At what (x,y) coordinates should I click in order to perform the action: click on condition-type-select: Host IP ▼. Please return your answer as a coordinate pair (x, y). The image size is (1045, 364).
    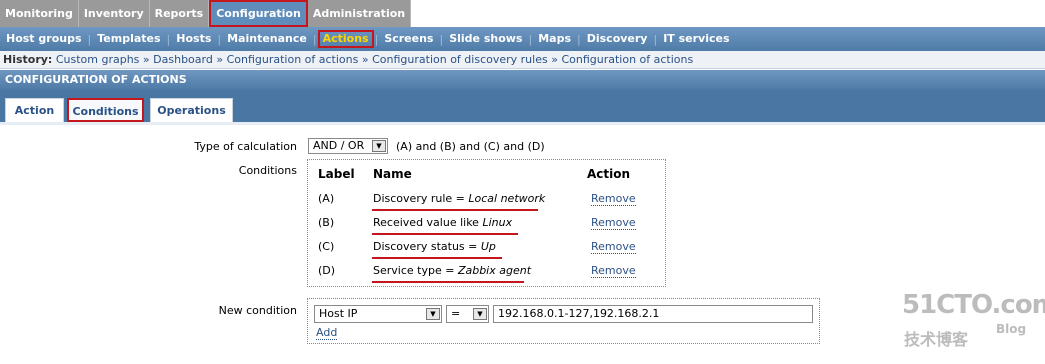
    Looking at the image, I should click on (378, 314).